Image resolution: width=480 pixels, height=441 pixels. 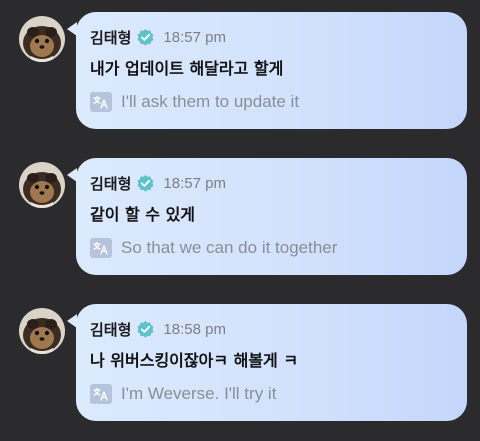 I want to click on translation-row: So that we can do it together, so click(x=213, y=248).